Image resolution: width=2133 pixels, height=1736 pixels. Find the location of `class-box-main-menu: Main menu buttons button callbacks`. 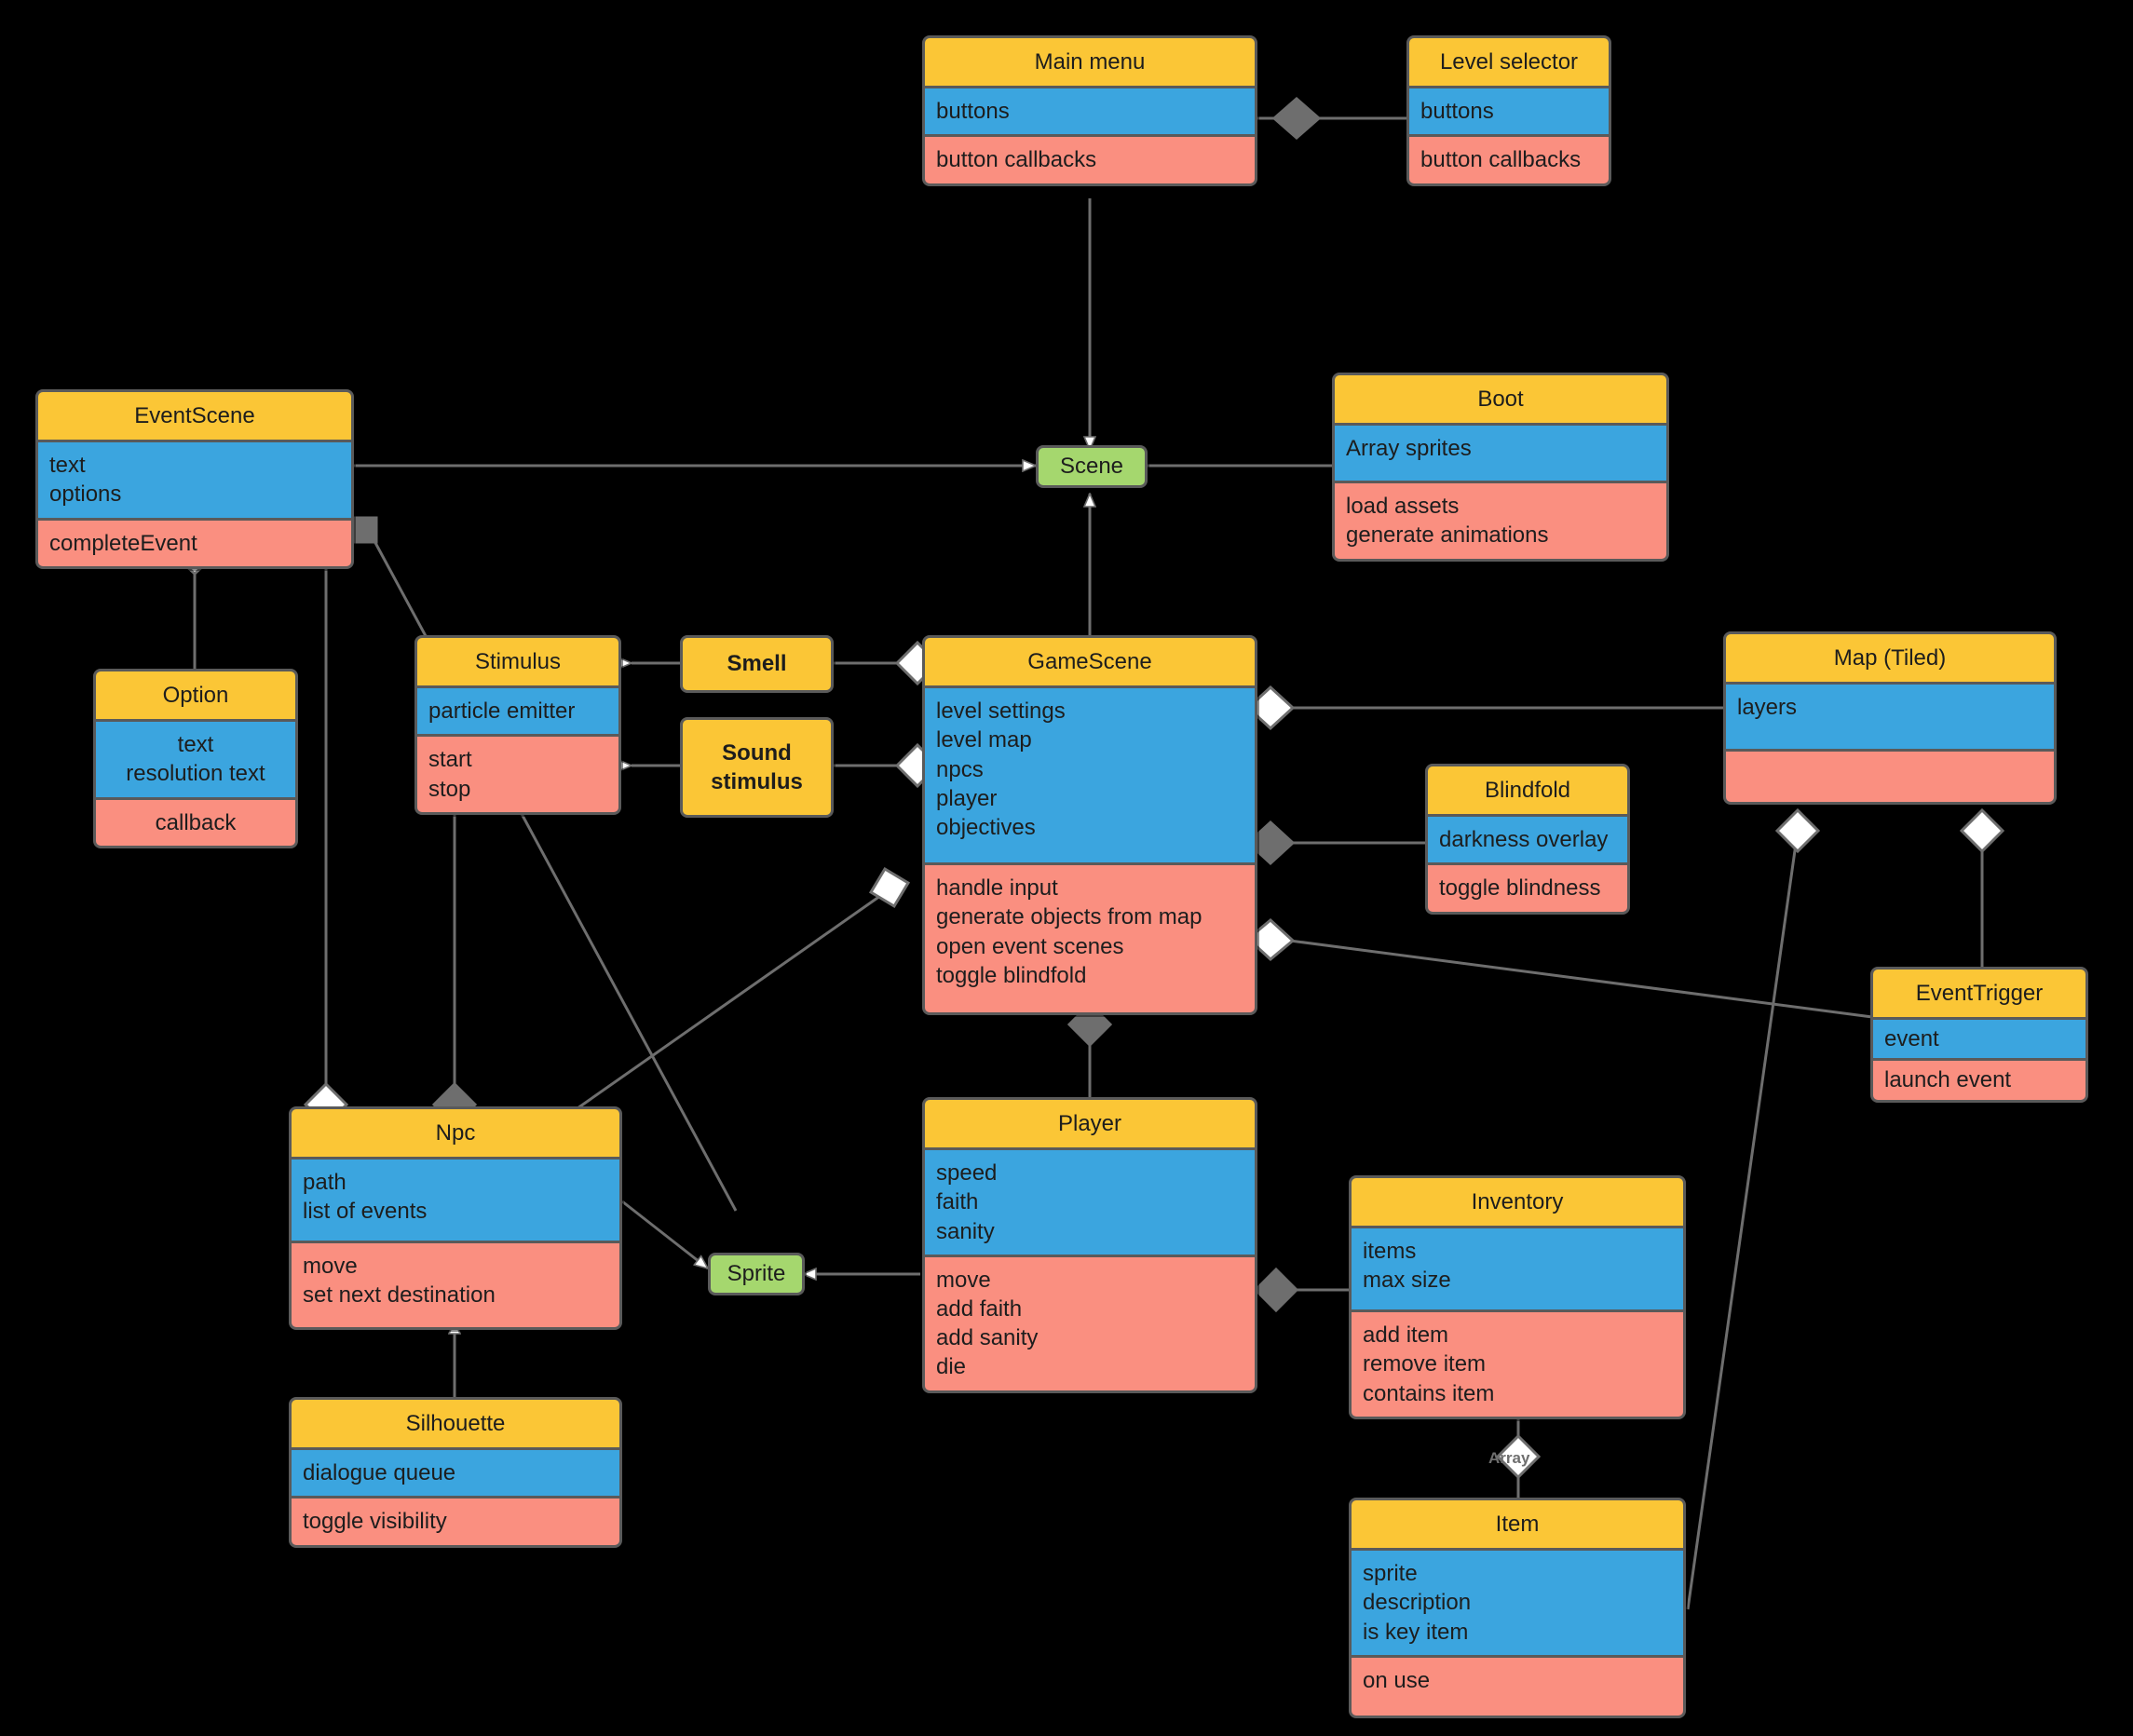

class-box-main-menu: Main menu buttons button callbacks is located at coordinates (1089, 110).